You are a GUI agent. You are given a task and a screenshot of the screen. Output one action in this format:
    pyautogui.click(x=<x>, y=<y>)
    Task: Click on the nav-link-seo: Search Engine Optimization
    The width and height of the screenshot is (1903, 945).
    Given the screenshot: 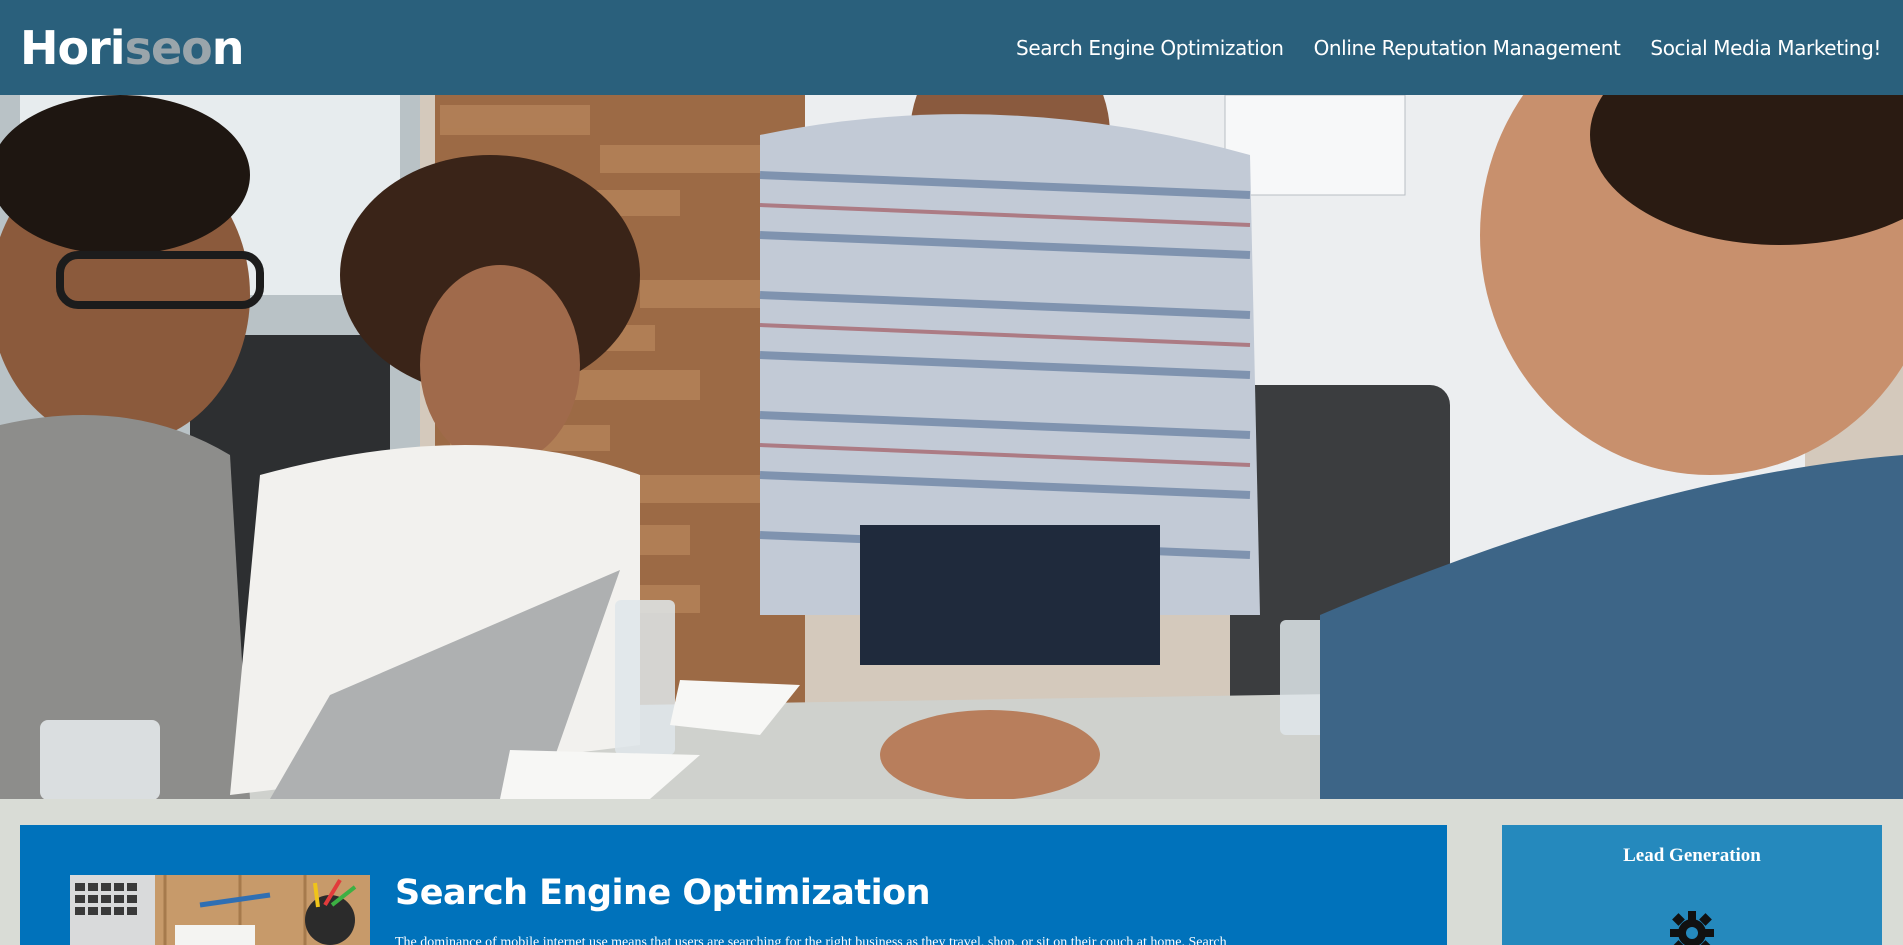 What is the action you would take?
    pyautogui.click(x=1150, y=48)
    